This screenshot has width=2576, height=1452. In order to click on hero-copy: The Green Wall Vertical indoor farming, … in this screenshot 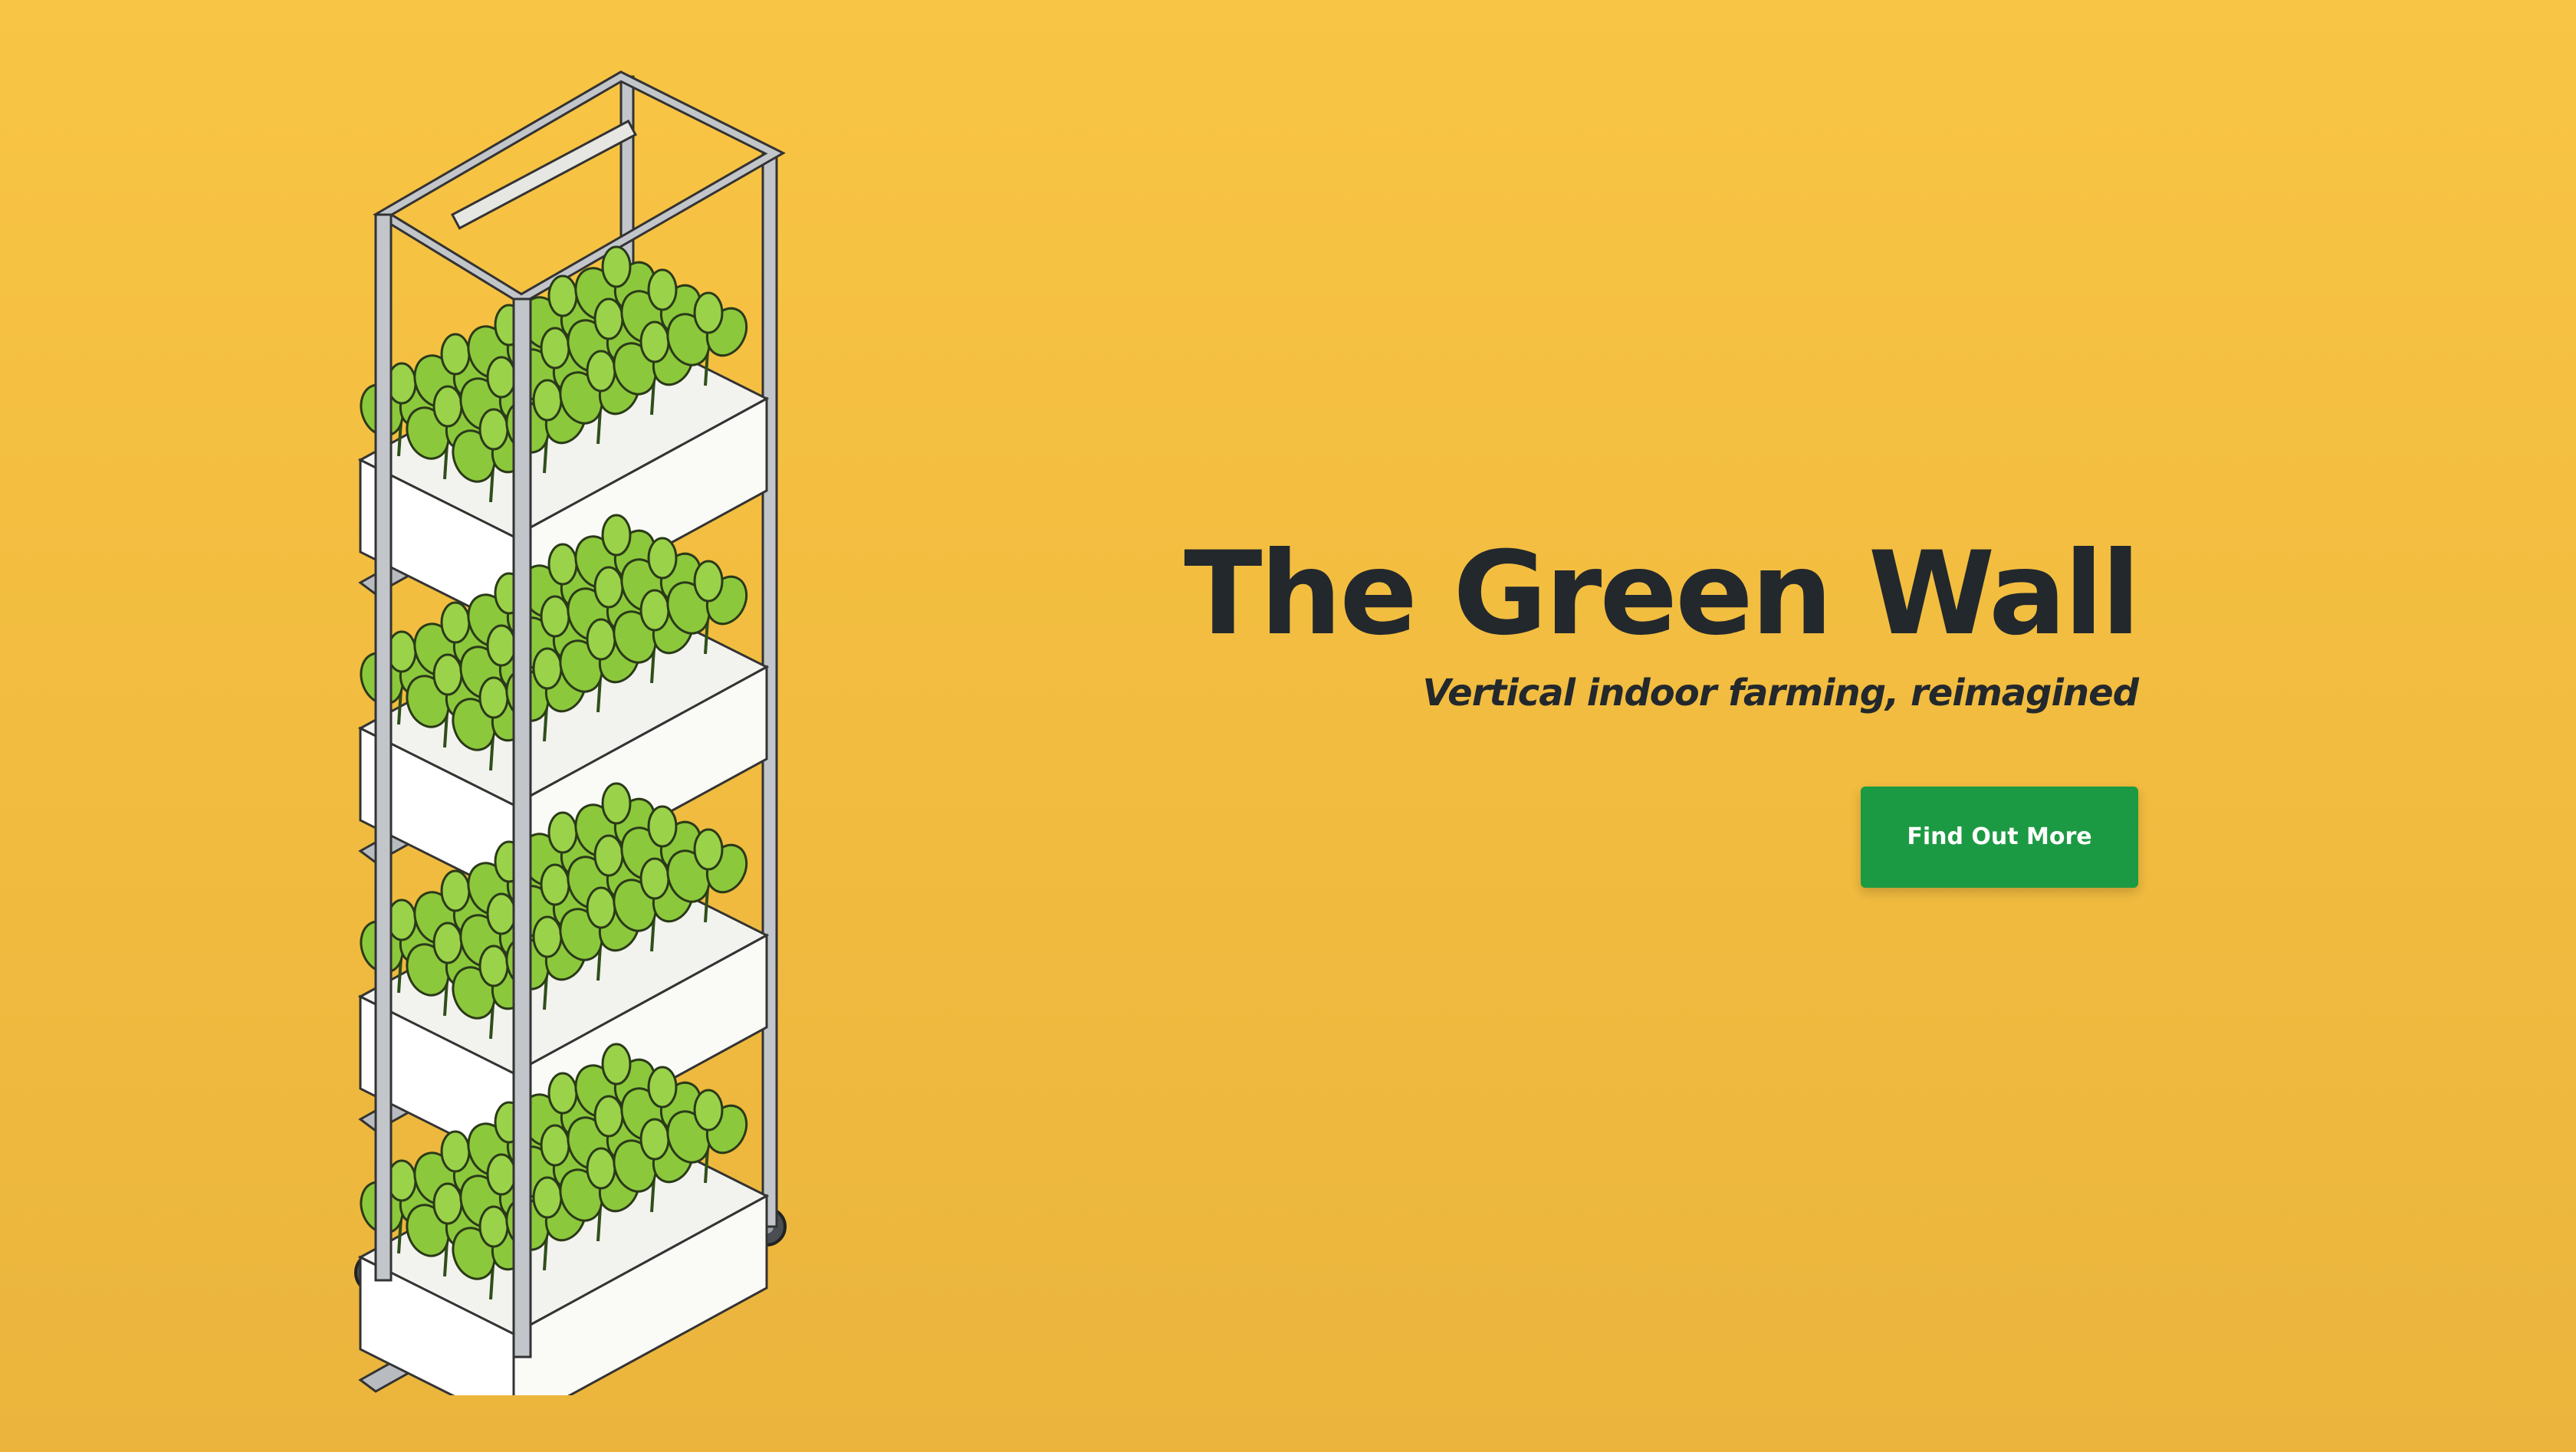, I will do `click(1663, 707)`.